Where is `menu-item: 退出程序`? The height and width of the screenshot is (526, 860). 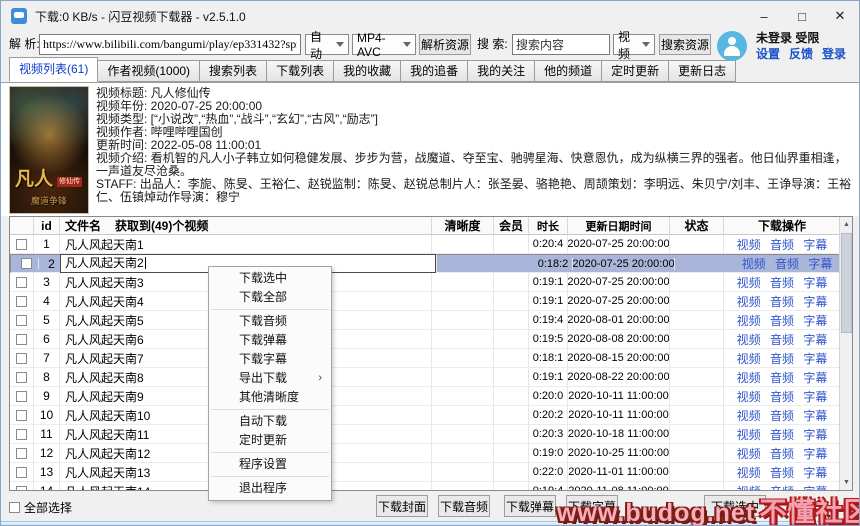 menu-item: 退出程序 is located at coordinates (270, 488).